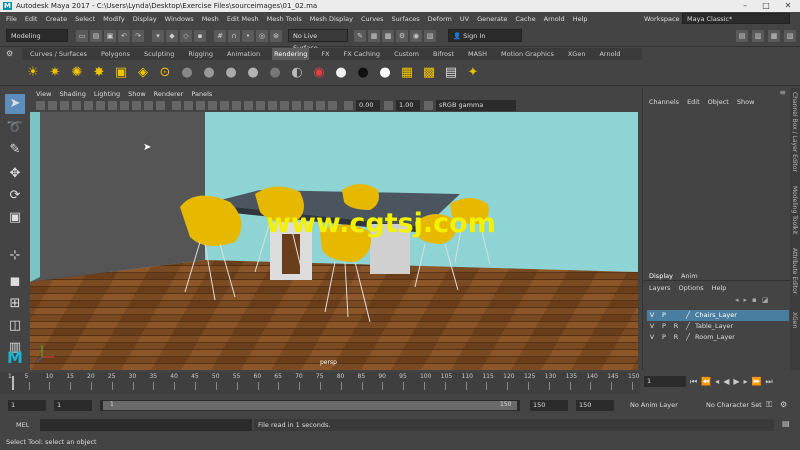 Image resolution: width=800 pixels, height=450 pixels. Describe the element at coordinates (473, 73) in the screenshot. I see `render-sequence-icon: ✦` at that location.